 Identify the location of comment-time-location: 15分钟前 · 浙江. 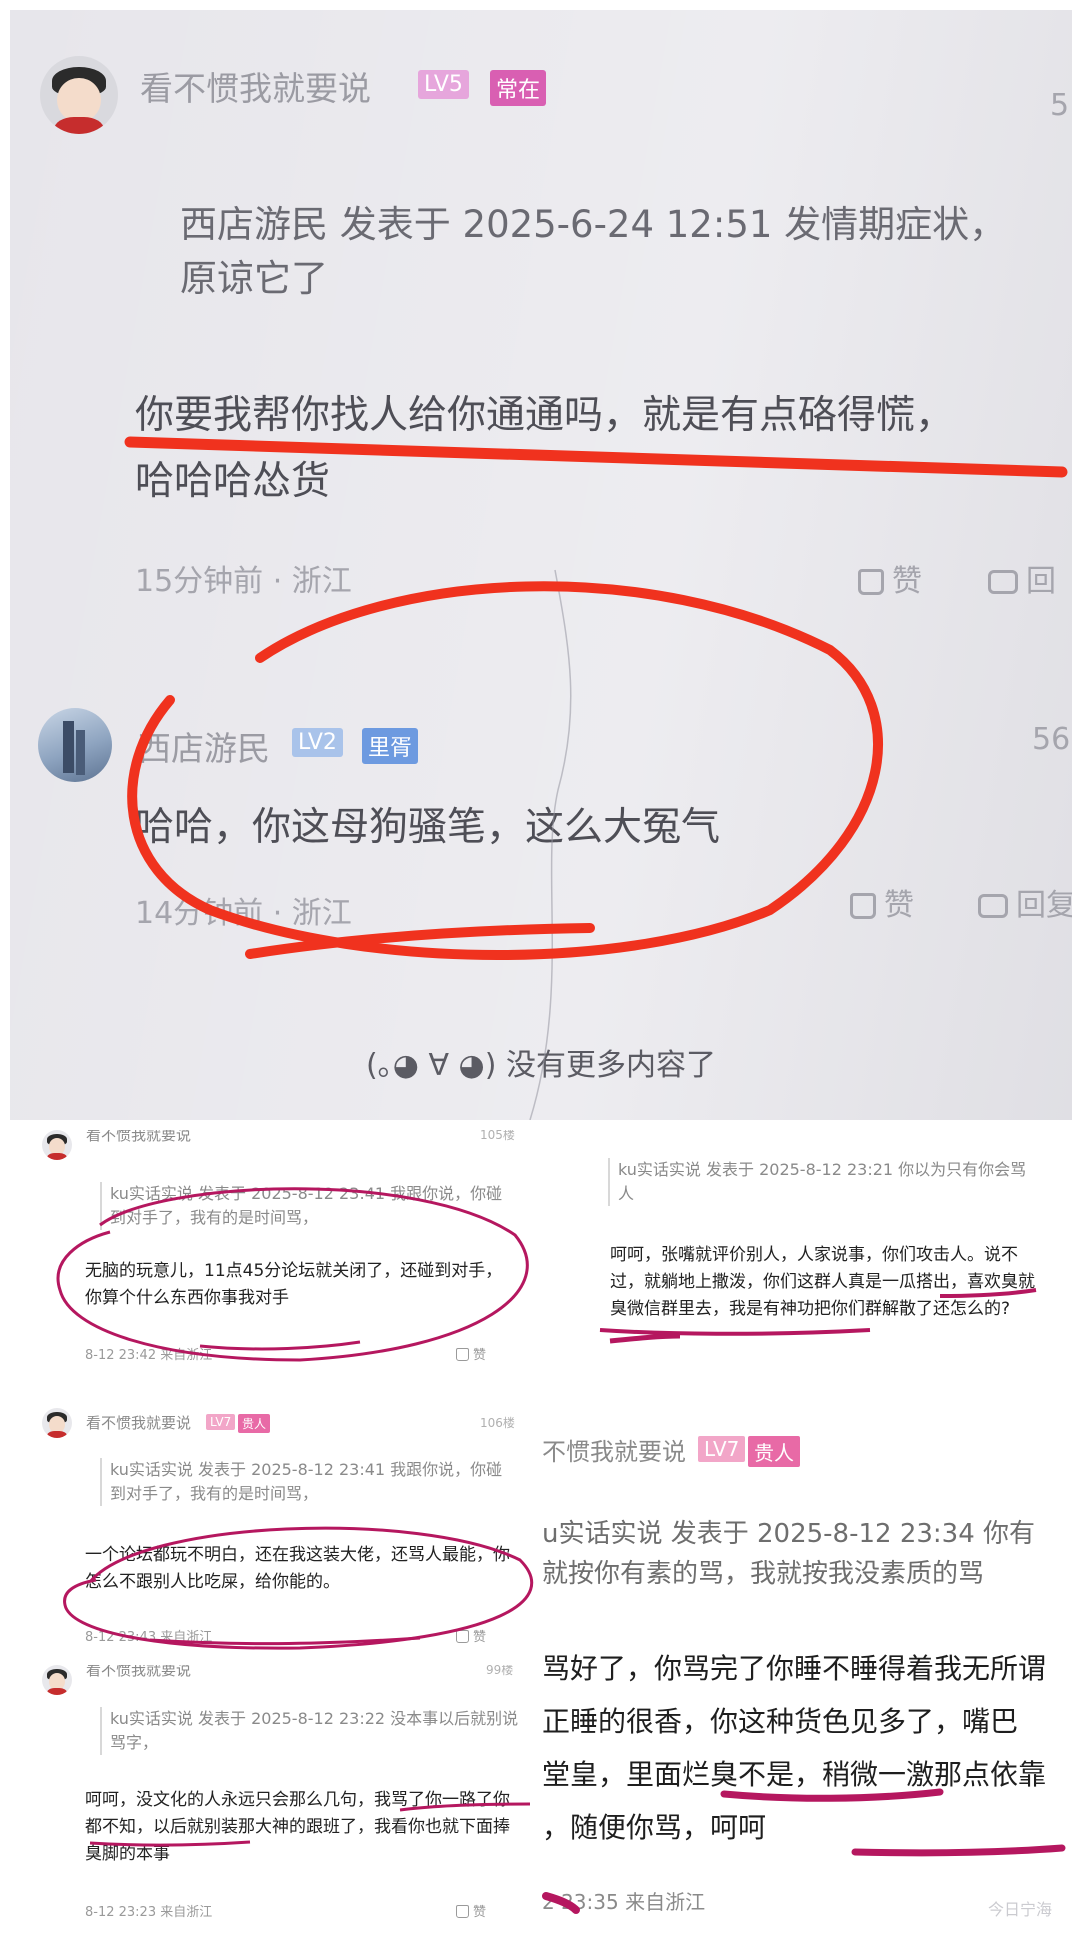
(243, 581).